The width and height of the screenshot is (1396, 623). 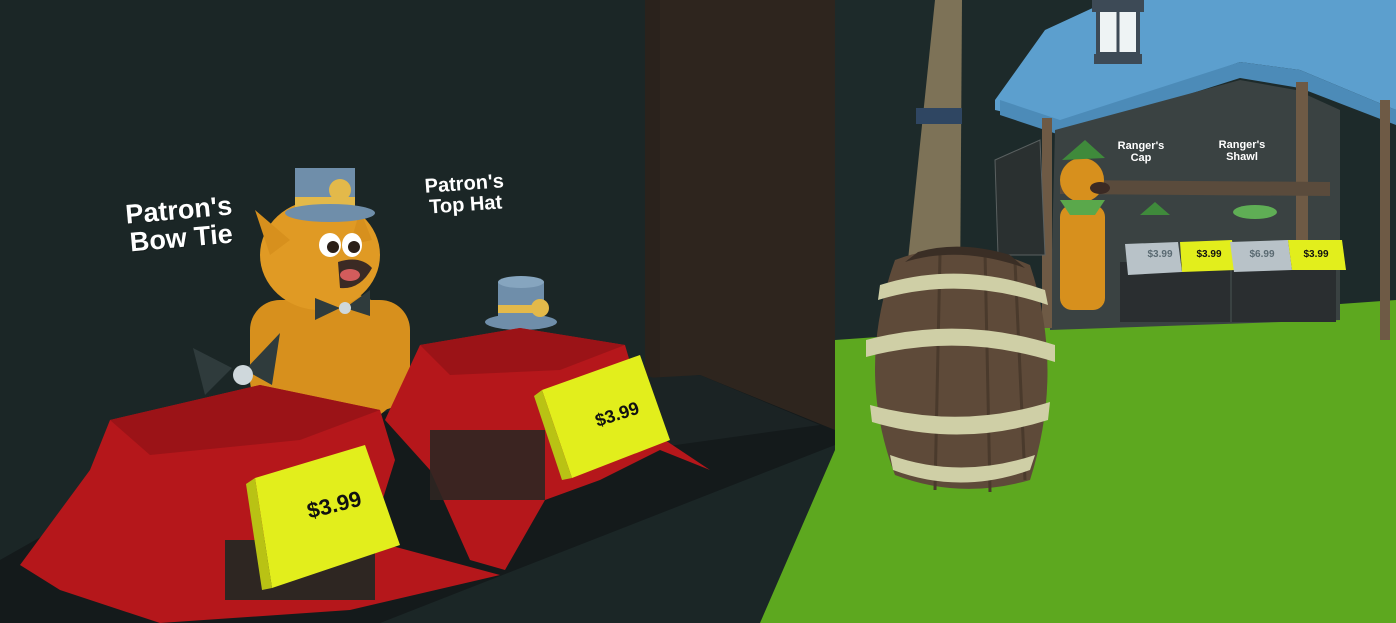 I want to click on ranger-shawl-price-a: $6.99, so click(x=1261, y=254).